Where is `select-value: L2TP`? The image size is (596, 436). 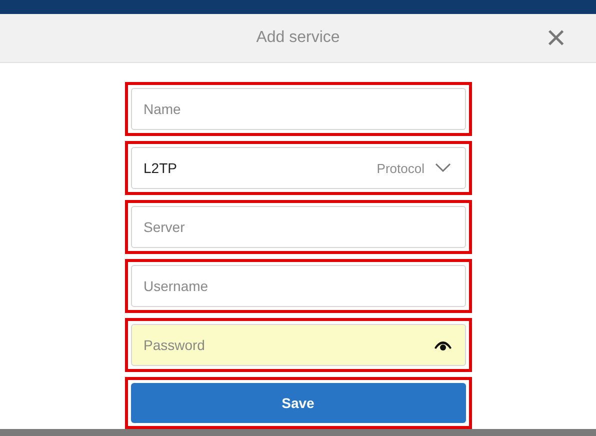
select-value: L2TP is located at coordinates (160, 168).